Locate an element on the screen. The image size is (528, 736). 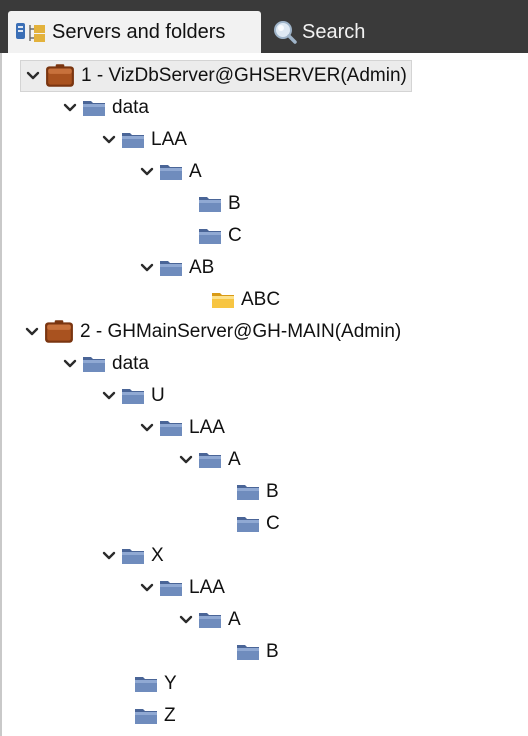
tab-search-label: Search is located at coordinates (334, 31).